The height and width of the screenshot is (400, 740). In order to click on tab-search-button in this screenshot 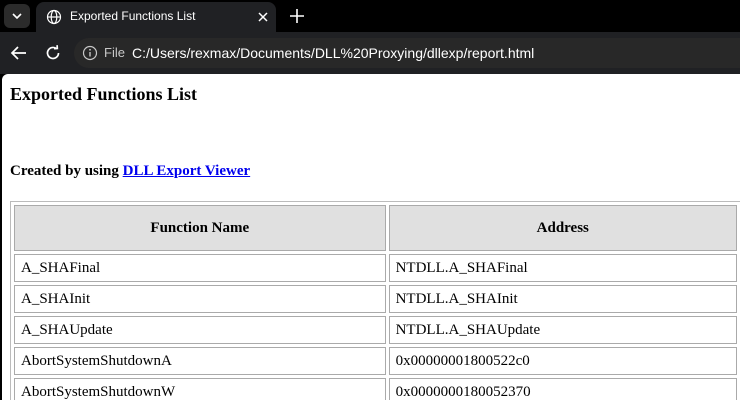, I will do `click(17, 16)`.